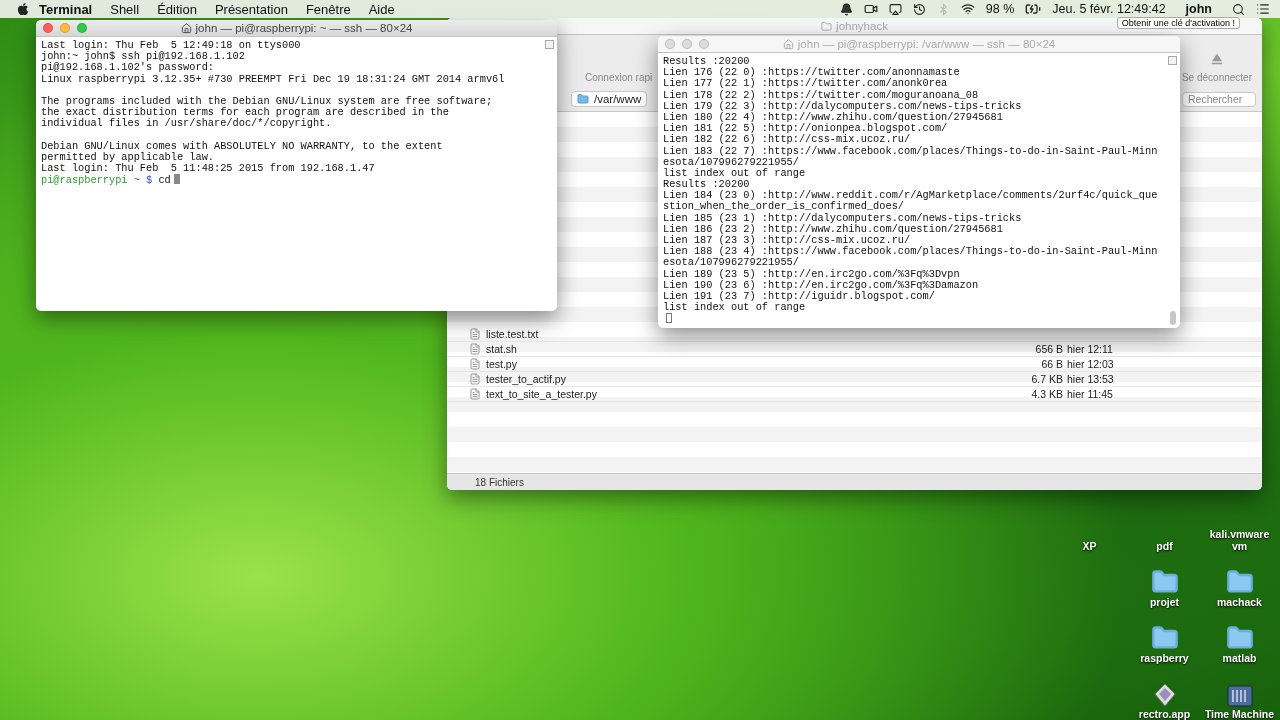 This screenshot has height=720, width=1280. Describe the element at coordinates (499, 482) in the screenshot. I see `file-count: 18 Fichiers` at that location.